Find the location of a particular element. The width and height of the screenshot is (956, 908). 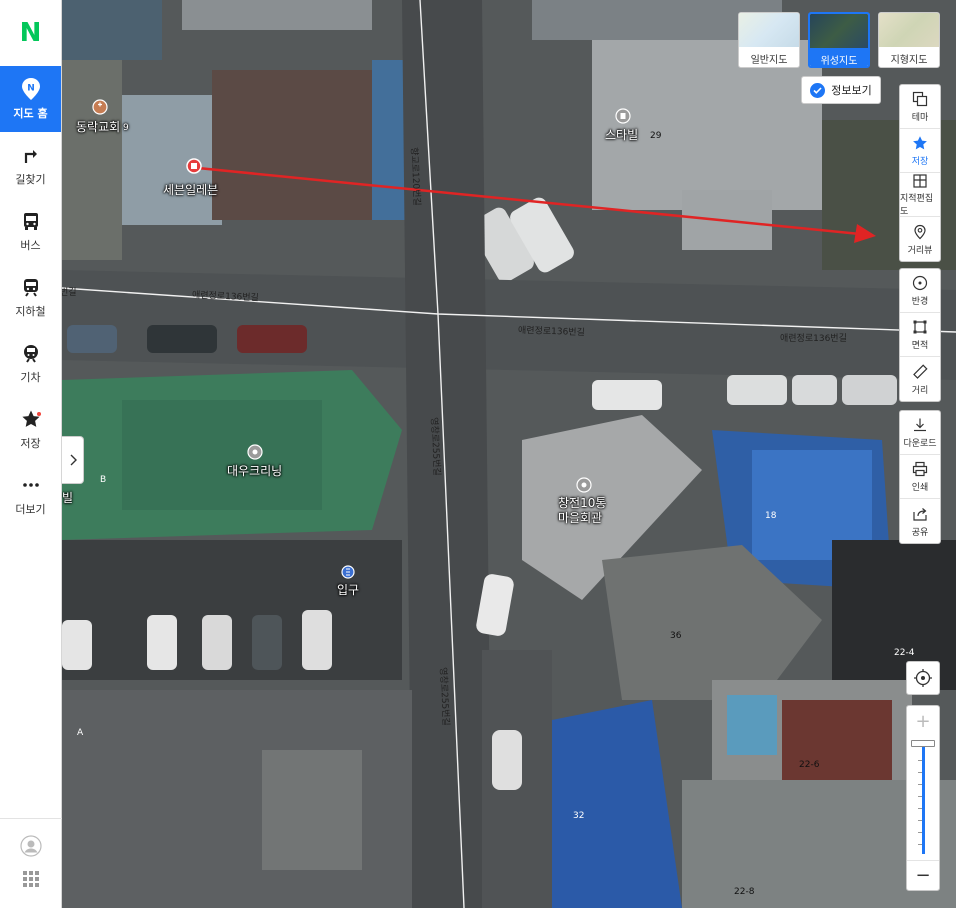

tool-label: 저장 is located at coordinates (920, 162).